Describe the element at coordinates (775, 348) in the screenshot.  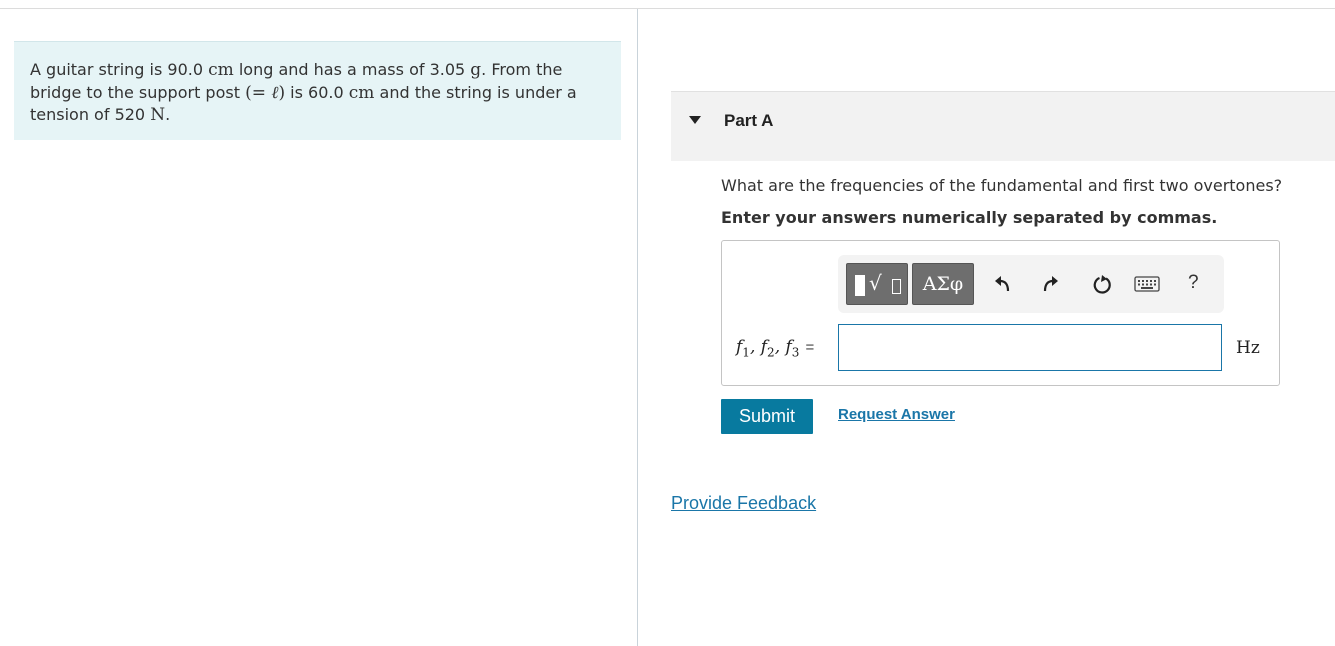
I see `answer-variable-label: f1, f2, f3 =` at that location.